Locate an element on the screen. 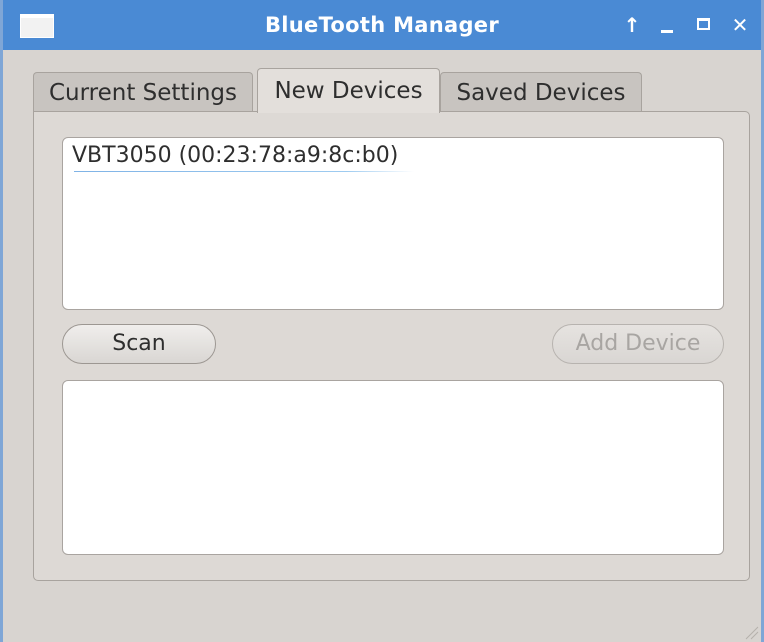  resize-grip-icon is located at coordinates (751, 632).